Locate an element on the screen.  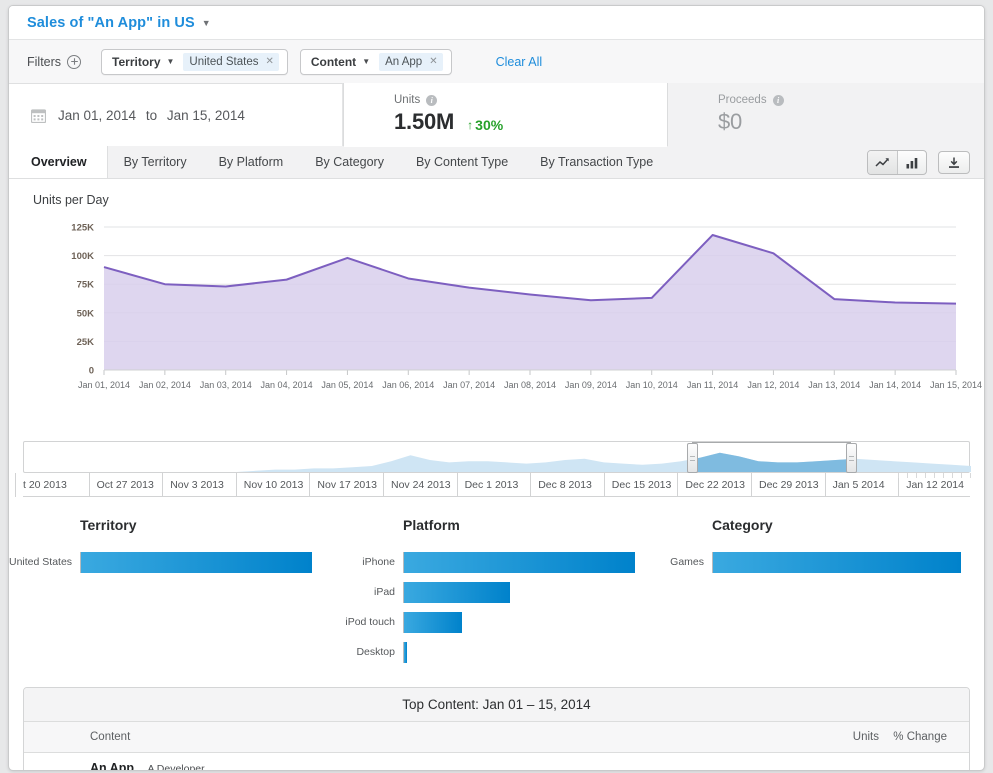
breakdown-territory: Territory United States is located at coordinates (172, 594).